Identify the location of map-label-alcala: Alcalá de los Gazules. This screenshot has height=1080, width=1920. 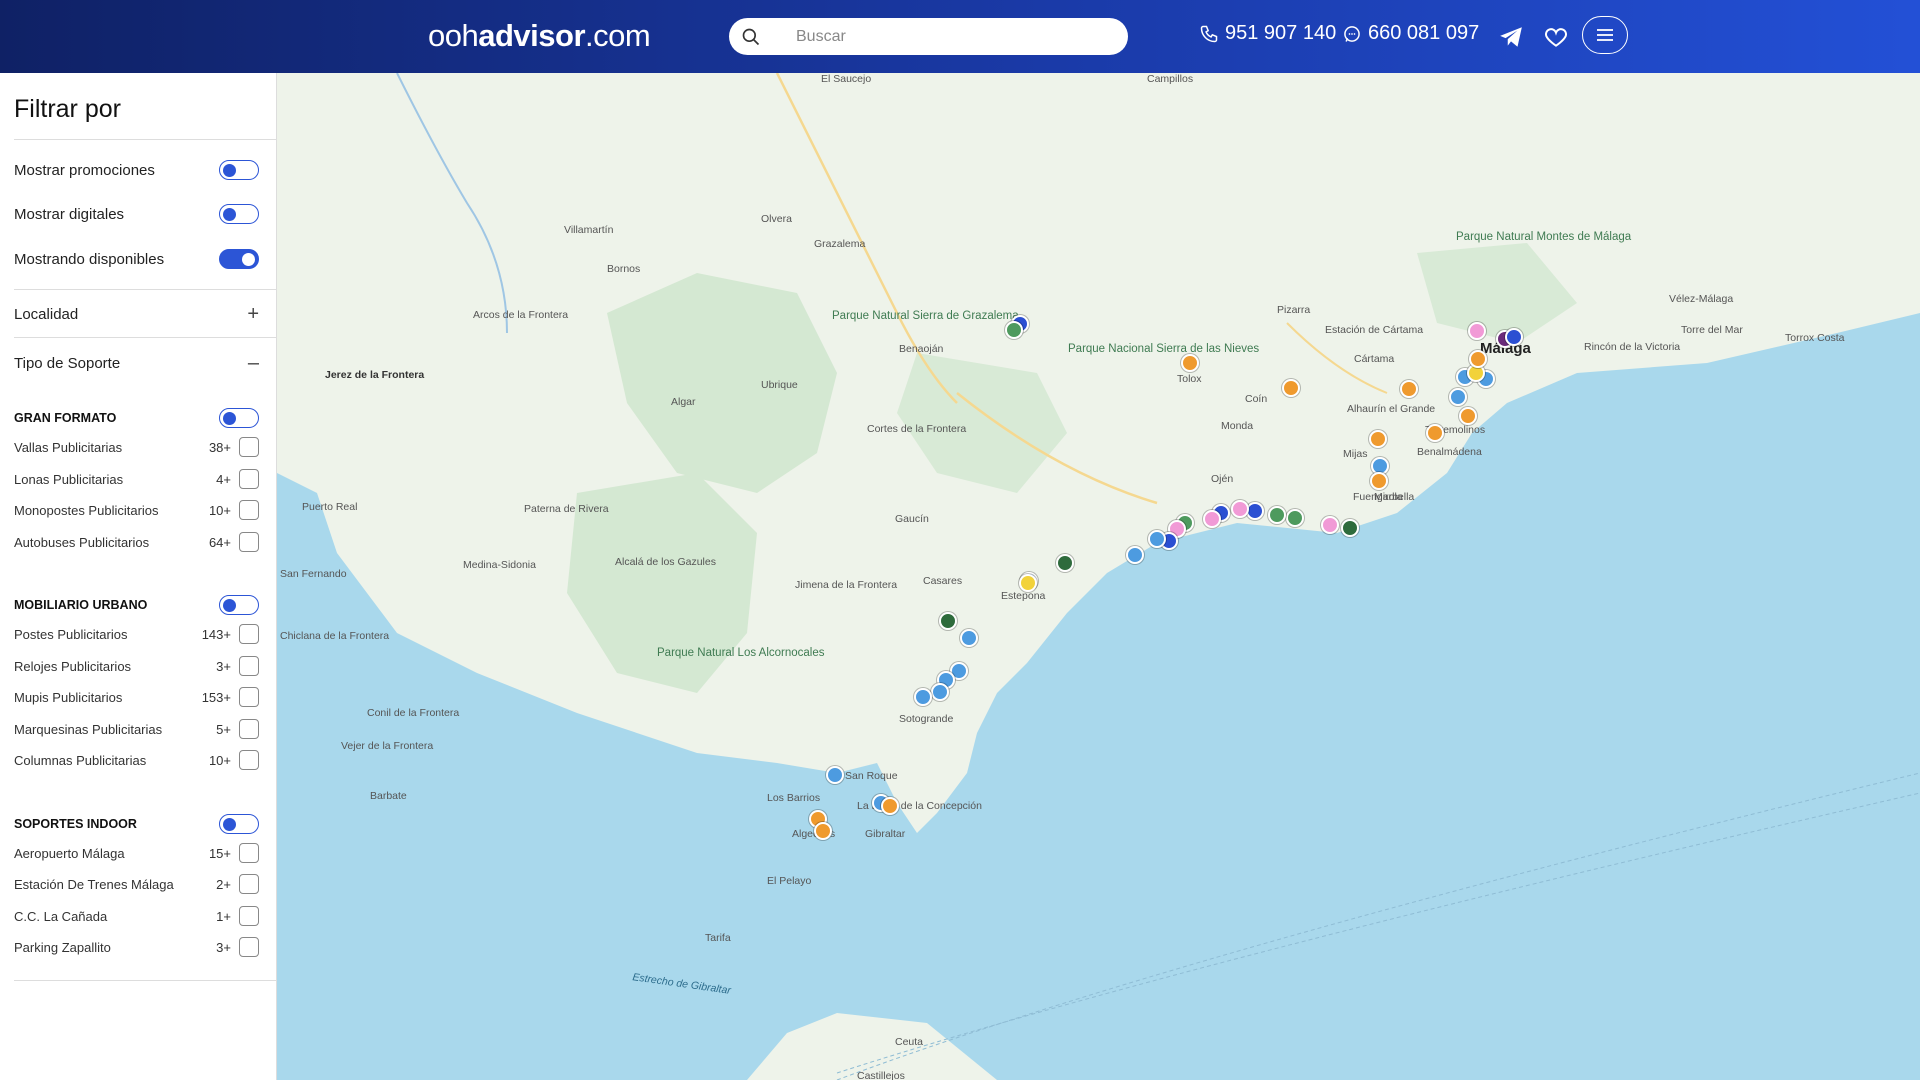
(665, 562).